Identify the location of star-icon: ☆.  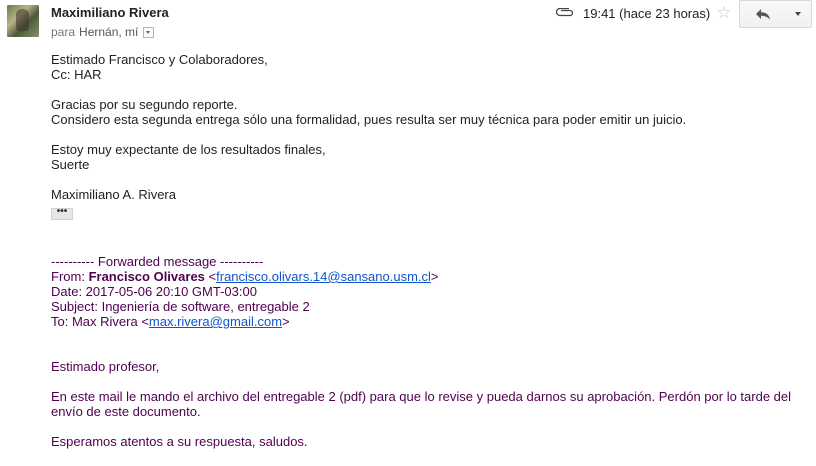
(723, 13).